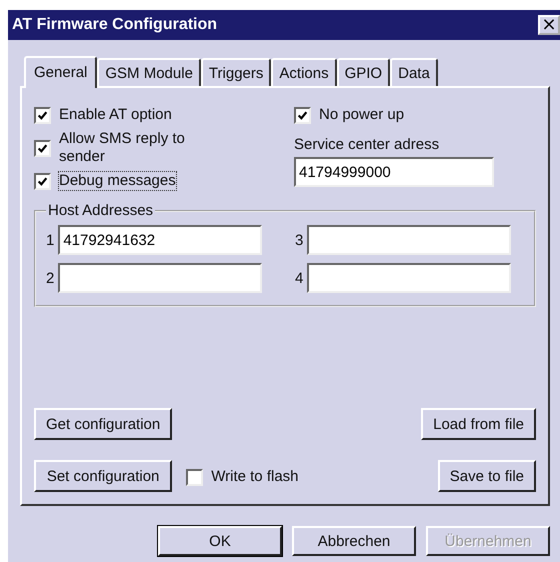 This screenshot has width=560, height=562. What do you see at coordinates (487, 476) in the screenshot?
I see `push-button: Save to file` at bounding box center [487, 476].